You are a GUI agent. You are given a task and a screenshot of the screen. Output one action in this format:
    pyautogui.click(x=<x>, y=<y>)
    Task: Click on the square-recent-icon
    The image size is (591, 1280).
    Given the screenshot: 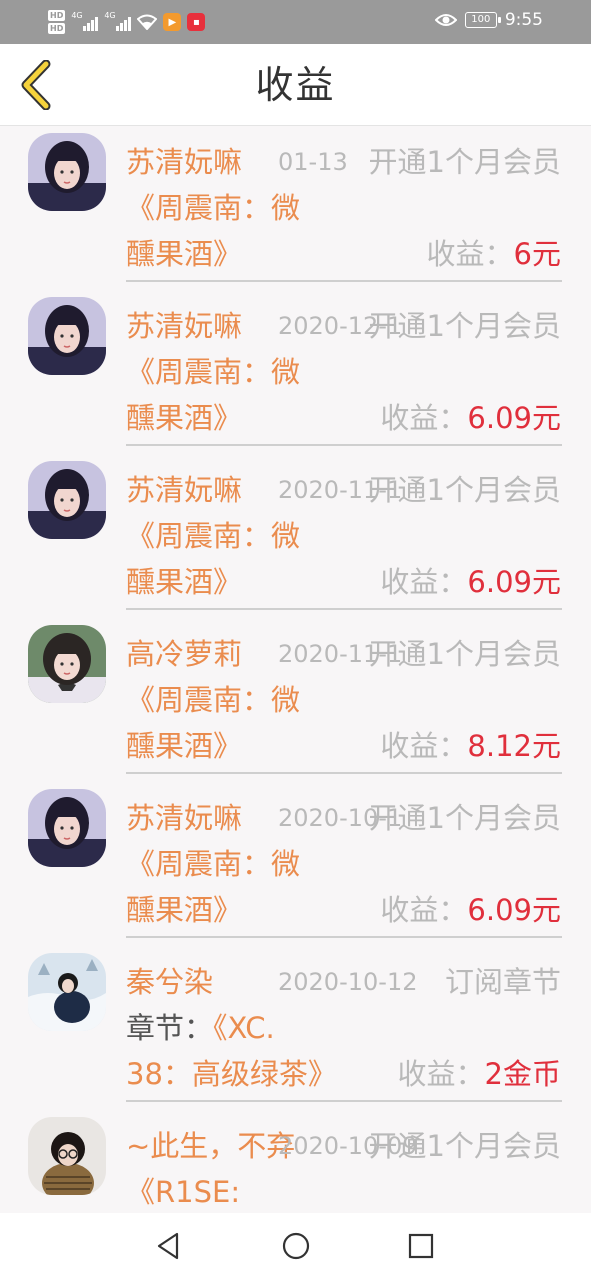 What is the action you would take?
    pyautogui.click(x=421, y=1246)
    